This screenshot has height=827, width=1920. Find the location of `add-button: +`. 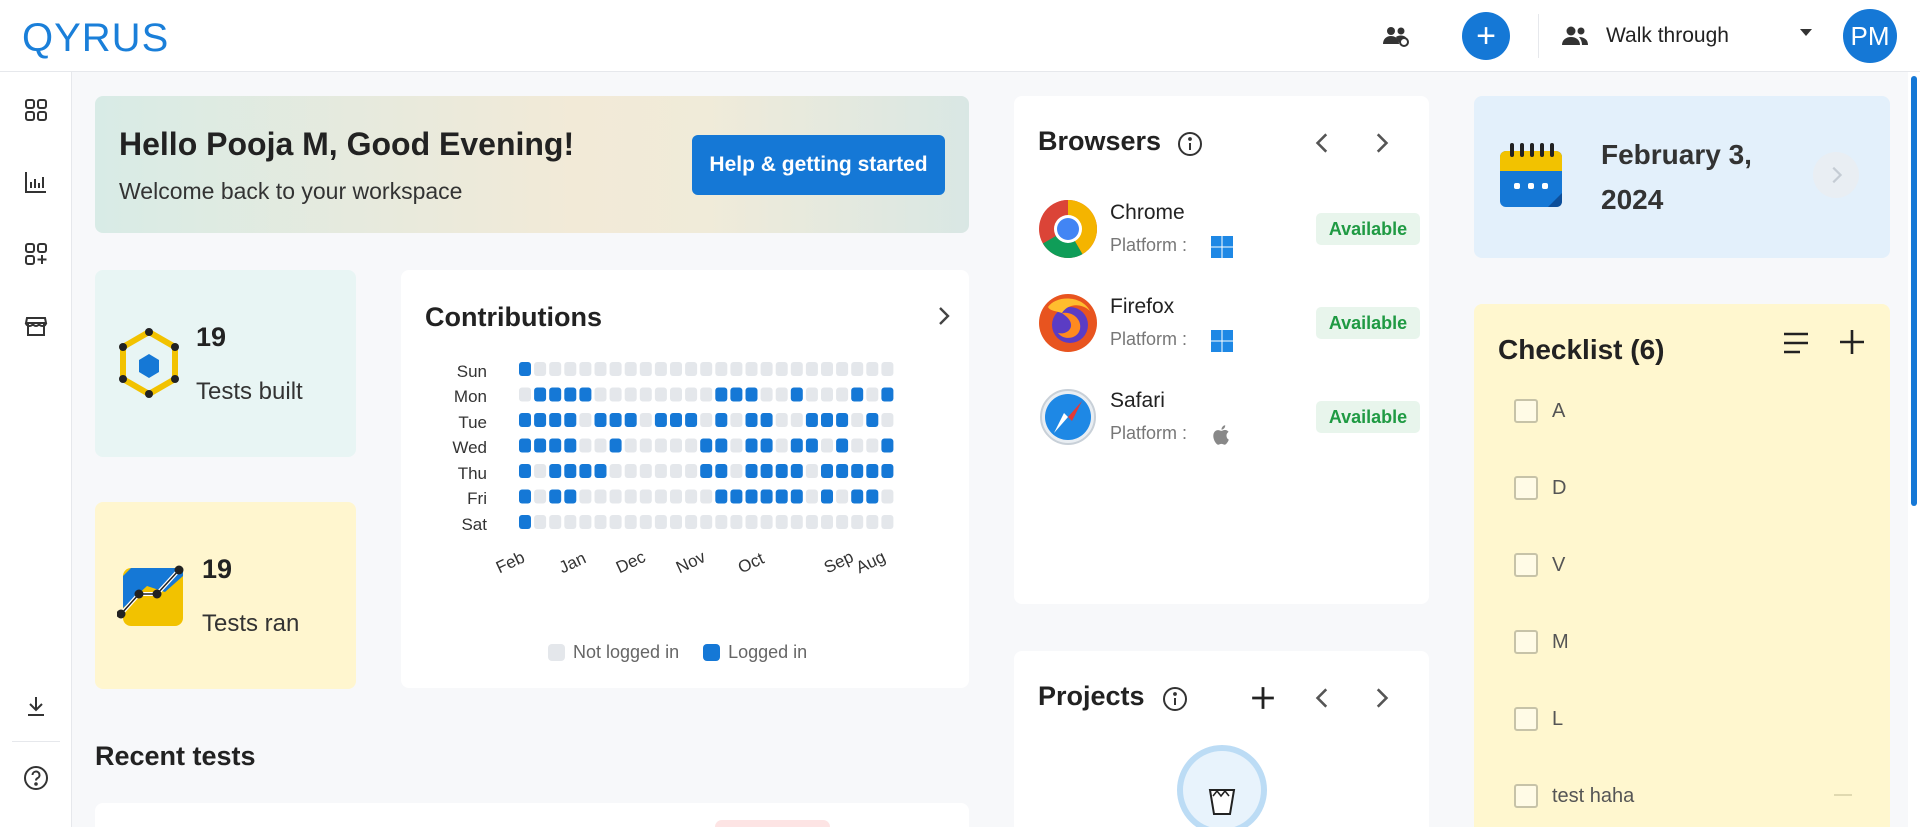

add-button: + is located at coordinates (1486, 36).